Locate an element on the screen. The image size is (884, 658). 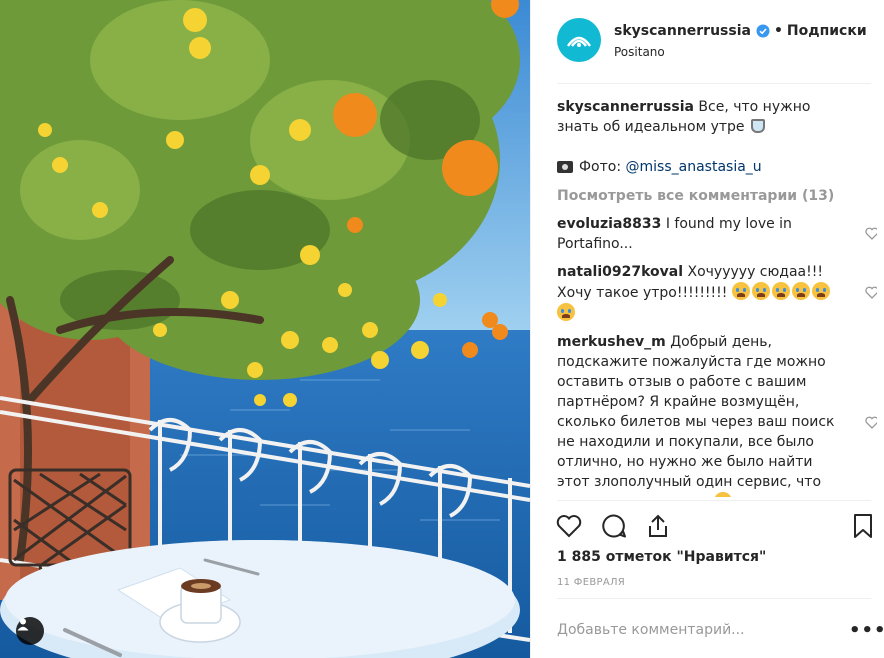
share-icon is located at coordinates (658, 525).